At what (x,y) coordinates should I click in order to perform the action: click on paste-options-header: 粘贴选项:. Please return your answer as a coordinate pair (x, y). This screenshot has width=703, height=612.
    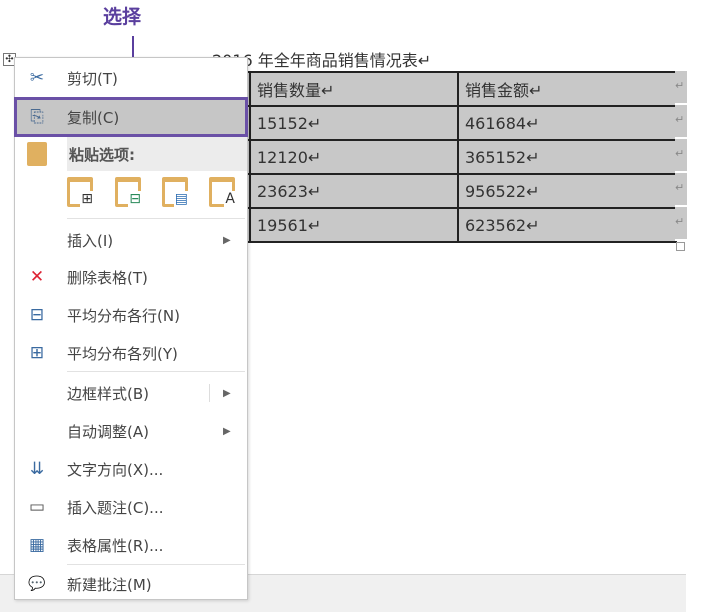
    Looking at the image, I should click on (157, 154).